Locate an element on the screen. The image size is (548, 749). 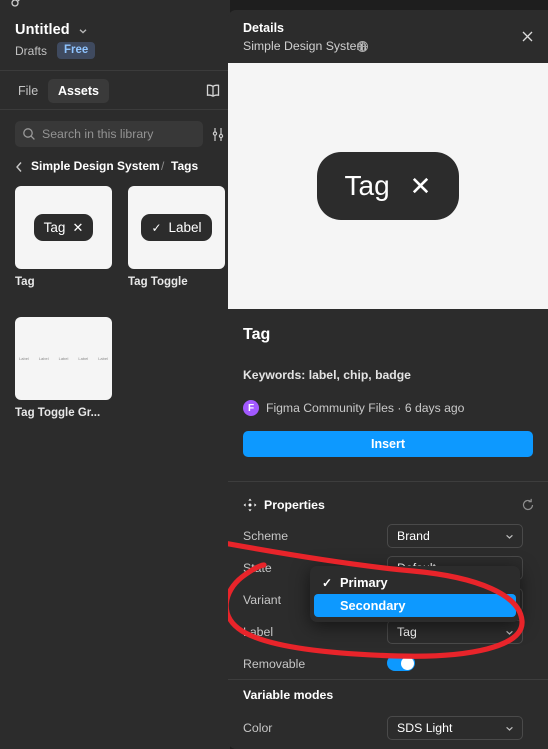
close-icon is located at coordinates (527, 36).